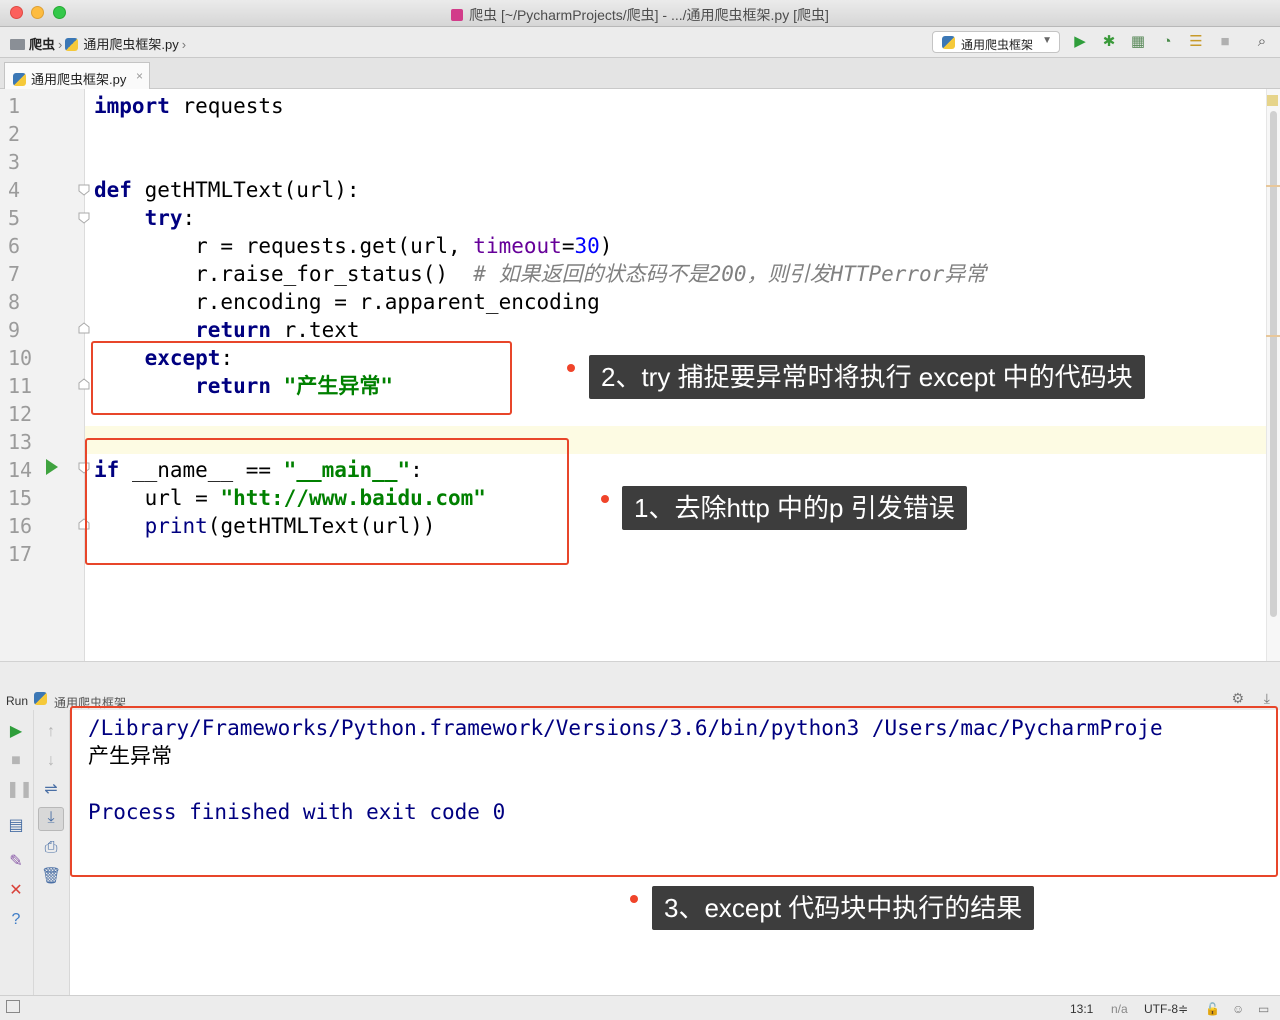  What do you see at coordinates (14, 330) in the screenshot?
I see `line-number: 9` at bounding box center [14, 330].